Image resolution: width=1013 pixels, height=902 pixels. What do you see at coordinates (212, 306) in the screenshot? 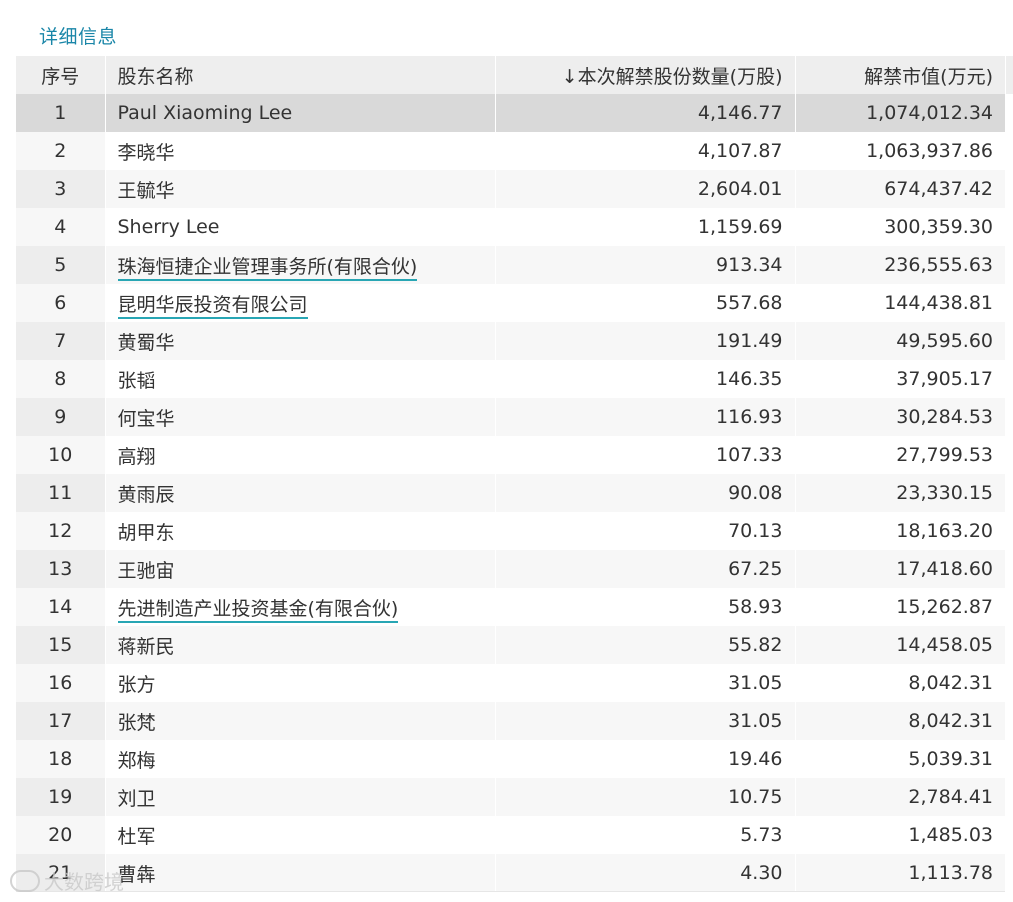
I see `holder-name-link: 昆明华辰投资有限公司` at bounding box center [212, 306].